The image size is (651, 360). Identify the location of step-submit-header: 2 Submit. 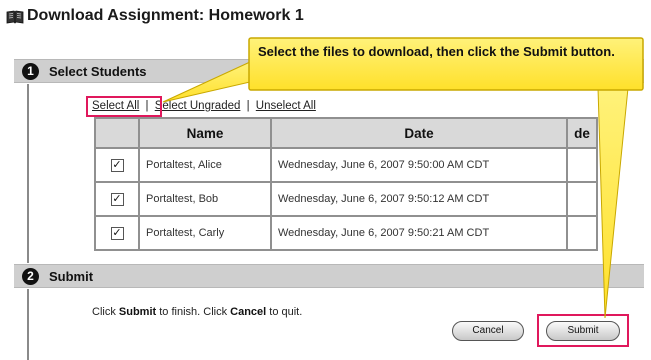
(329, 276).